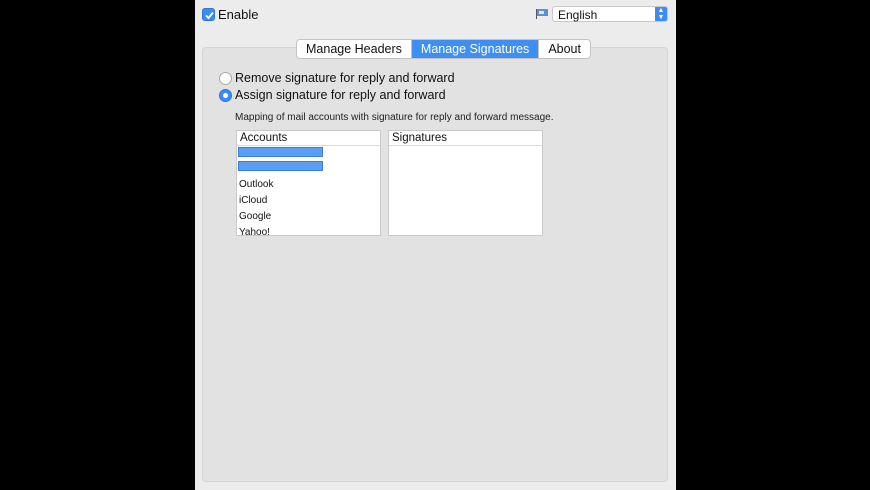 The width and height of the screenshot is (870, 490). I want to click on tab-manage-headers: Manage Headers, so click(354, 49).